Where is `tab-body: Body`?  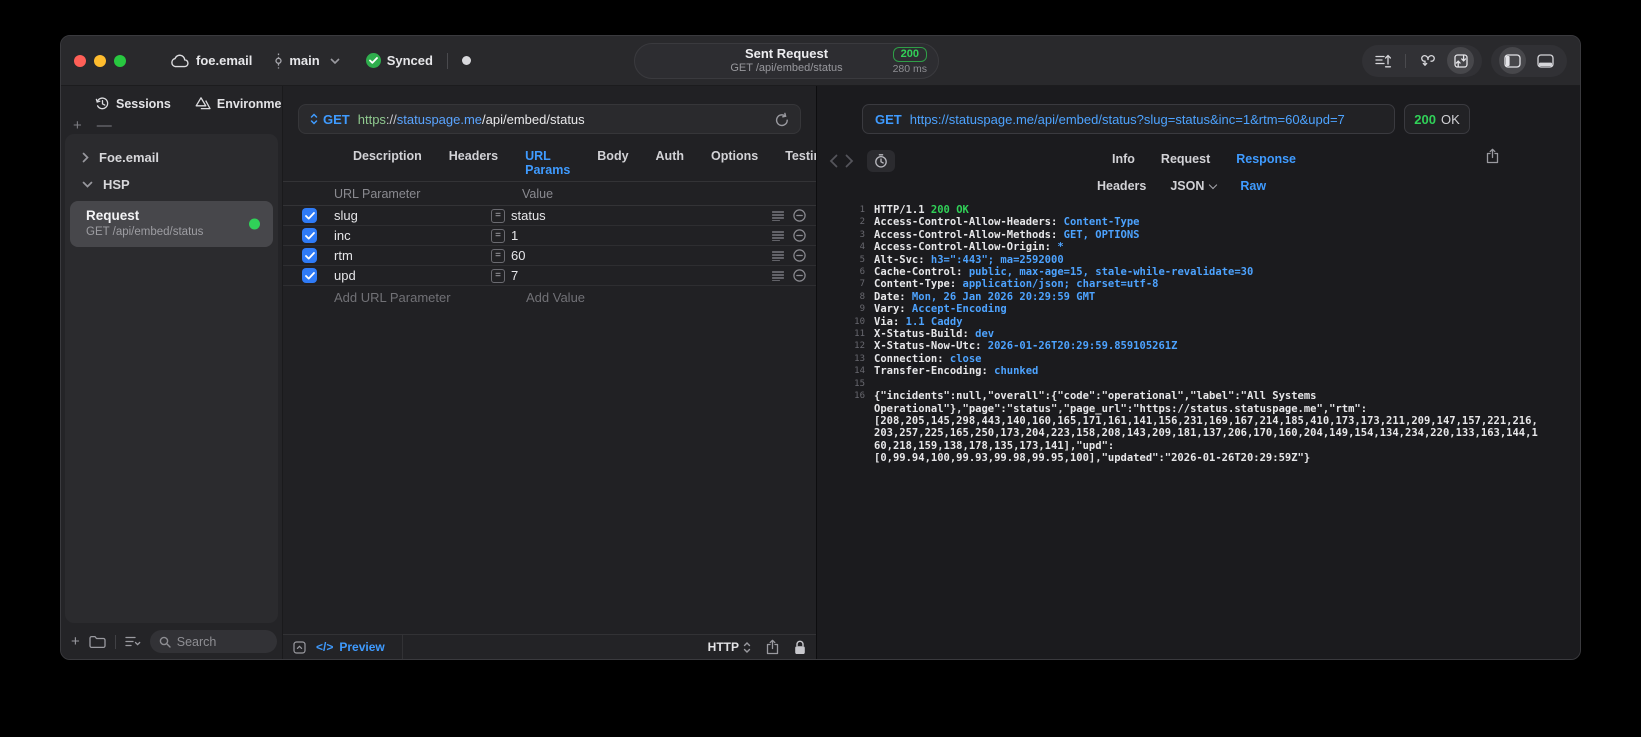 tab-body: Body is located at coordinates (612, 163).